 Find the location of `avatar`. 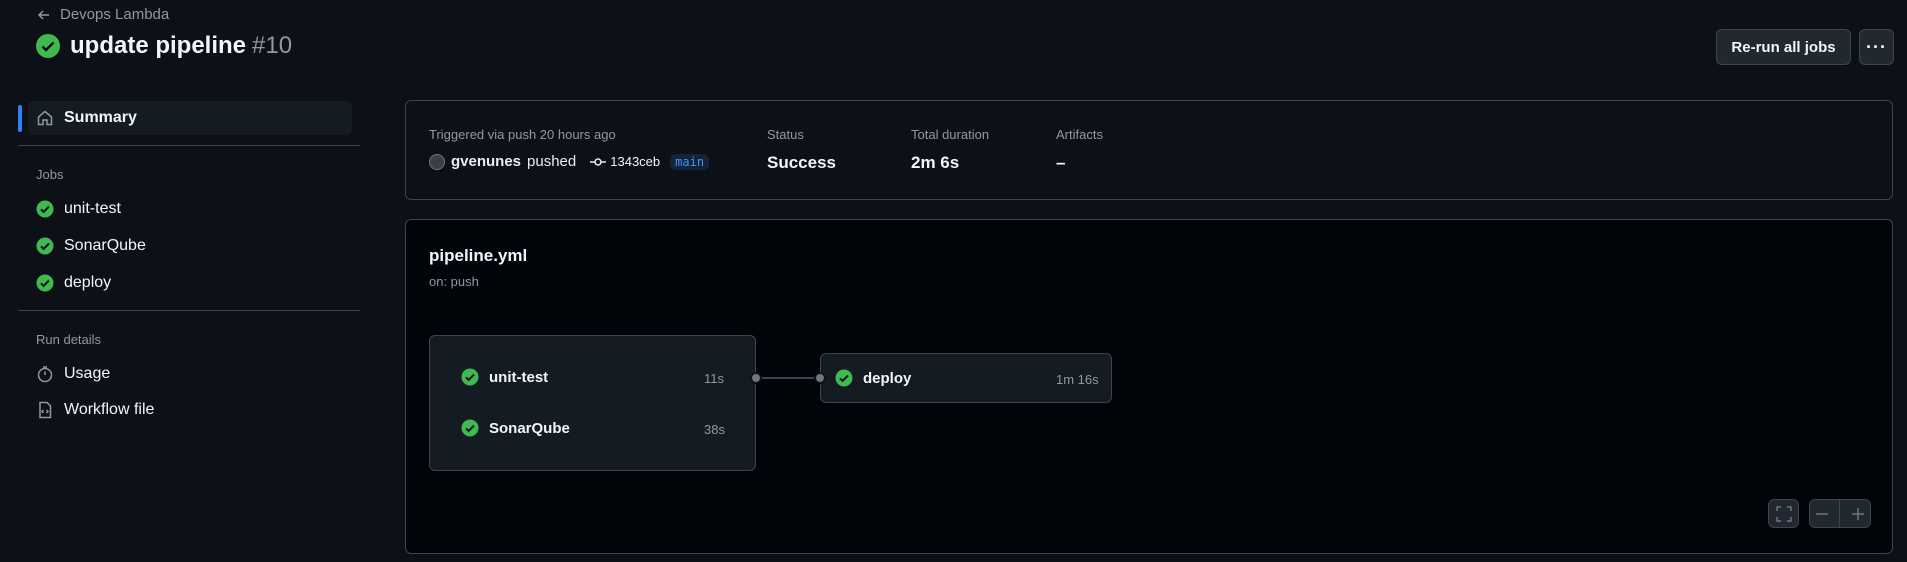

avatar is located at coordinates (437, 161).